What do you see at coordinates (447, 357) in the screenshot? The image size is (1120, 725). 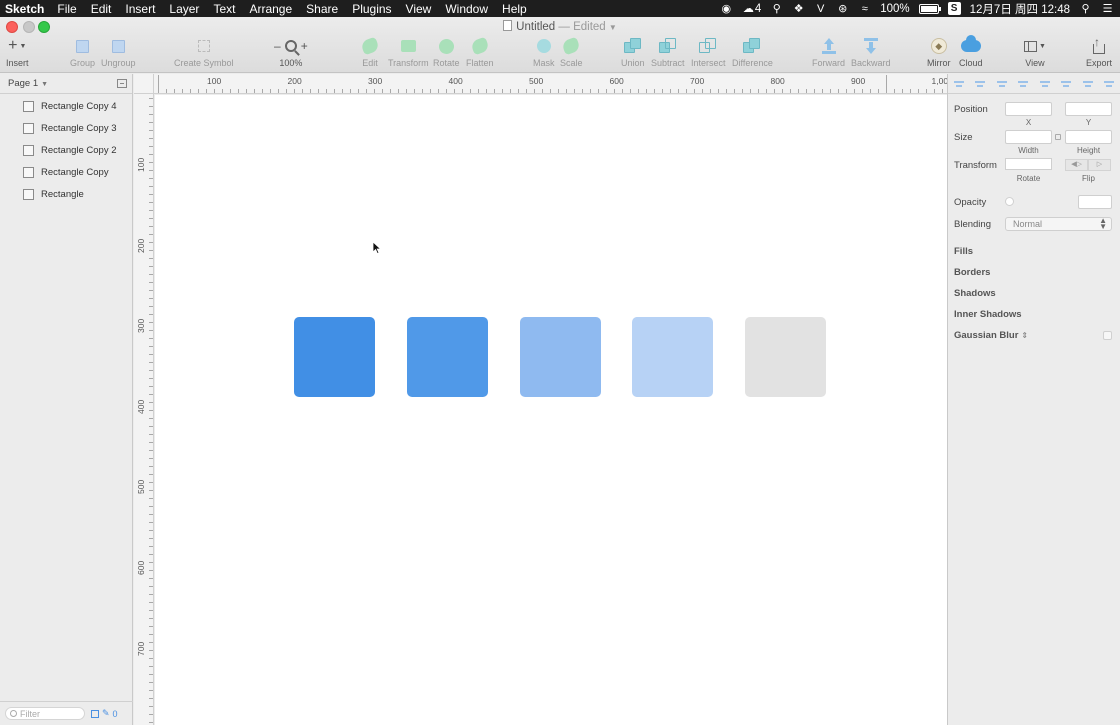 I see `rectangle-copy-layer` at bounding box center [447, 357].